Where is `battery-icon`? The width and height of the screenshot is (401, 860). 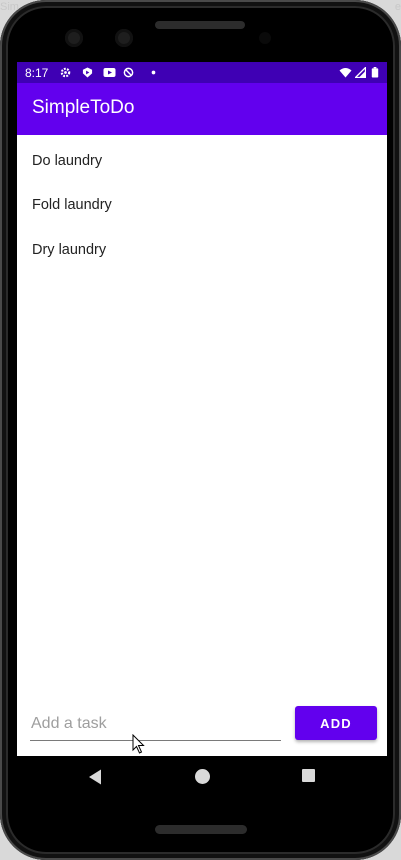
battery-icon is located at coordinates (375, 72).